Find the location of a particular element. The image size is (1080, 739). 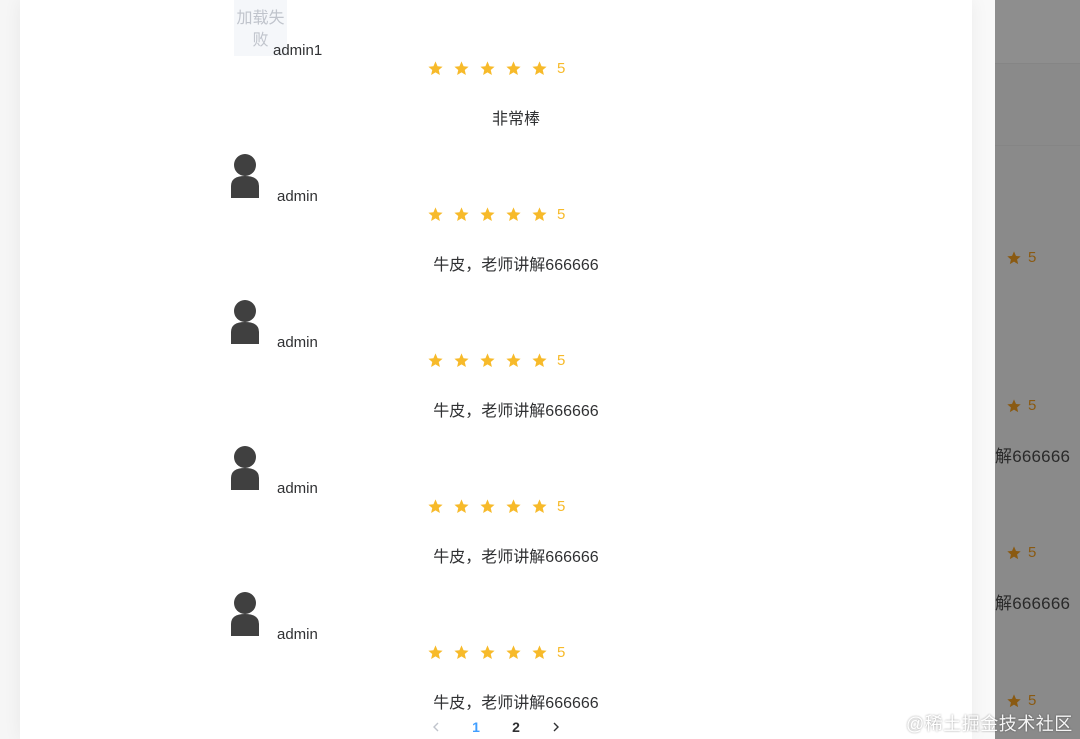

chevron-right-icon is located at coordinates (556, 727).